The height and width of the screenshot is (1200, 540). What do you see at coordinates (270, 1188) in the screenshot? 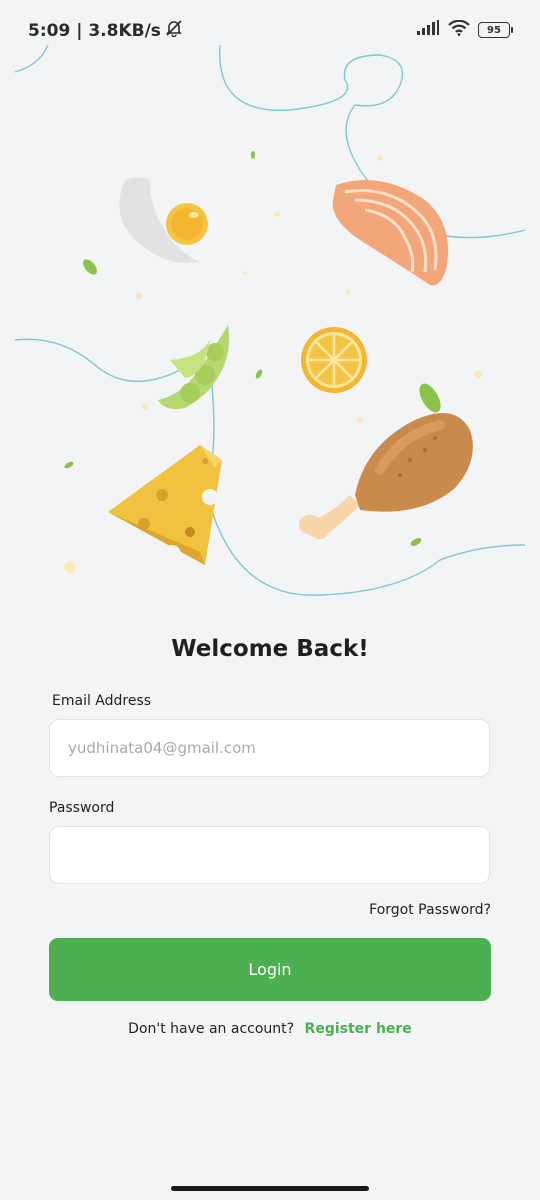
I see `home-indicator` at bounding box center [270, 1188].